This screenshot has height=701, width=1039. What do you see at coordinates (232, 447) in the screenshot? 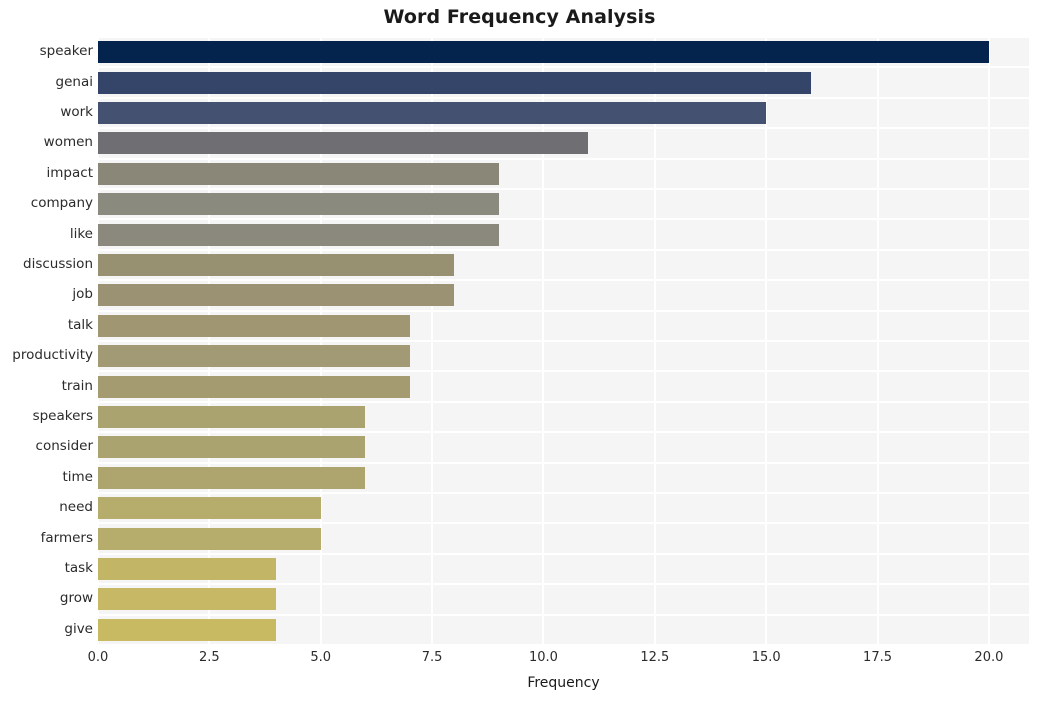
I see `bar-consider` at bounding box center [232, 447].